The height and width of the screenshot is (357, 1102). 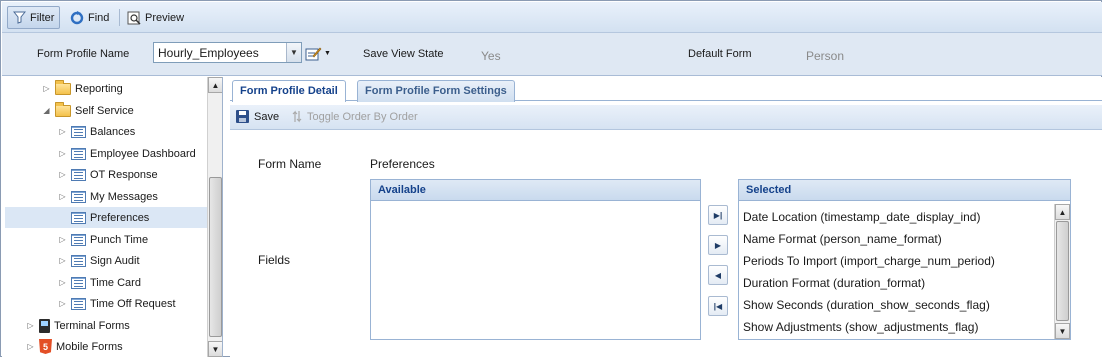 I want to click on tree-item-preferences: Preferences, so click(x=106, y=217).